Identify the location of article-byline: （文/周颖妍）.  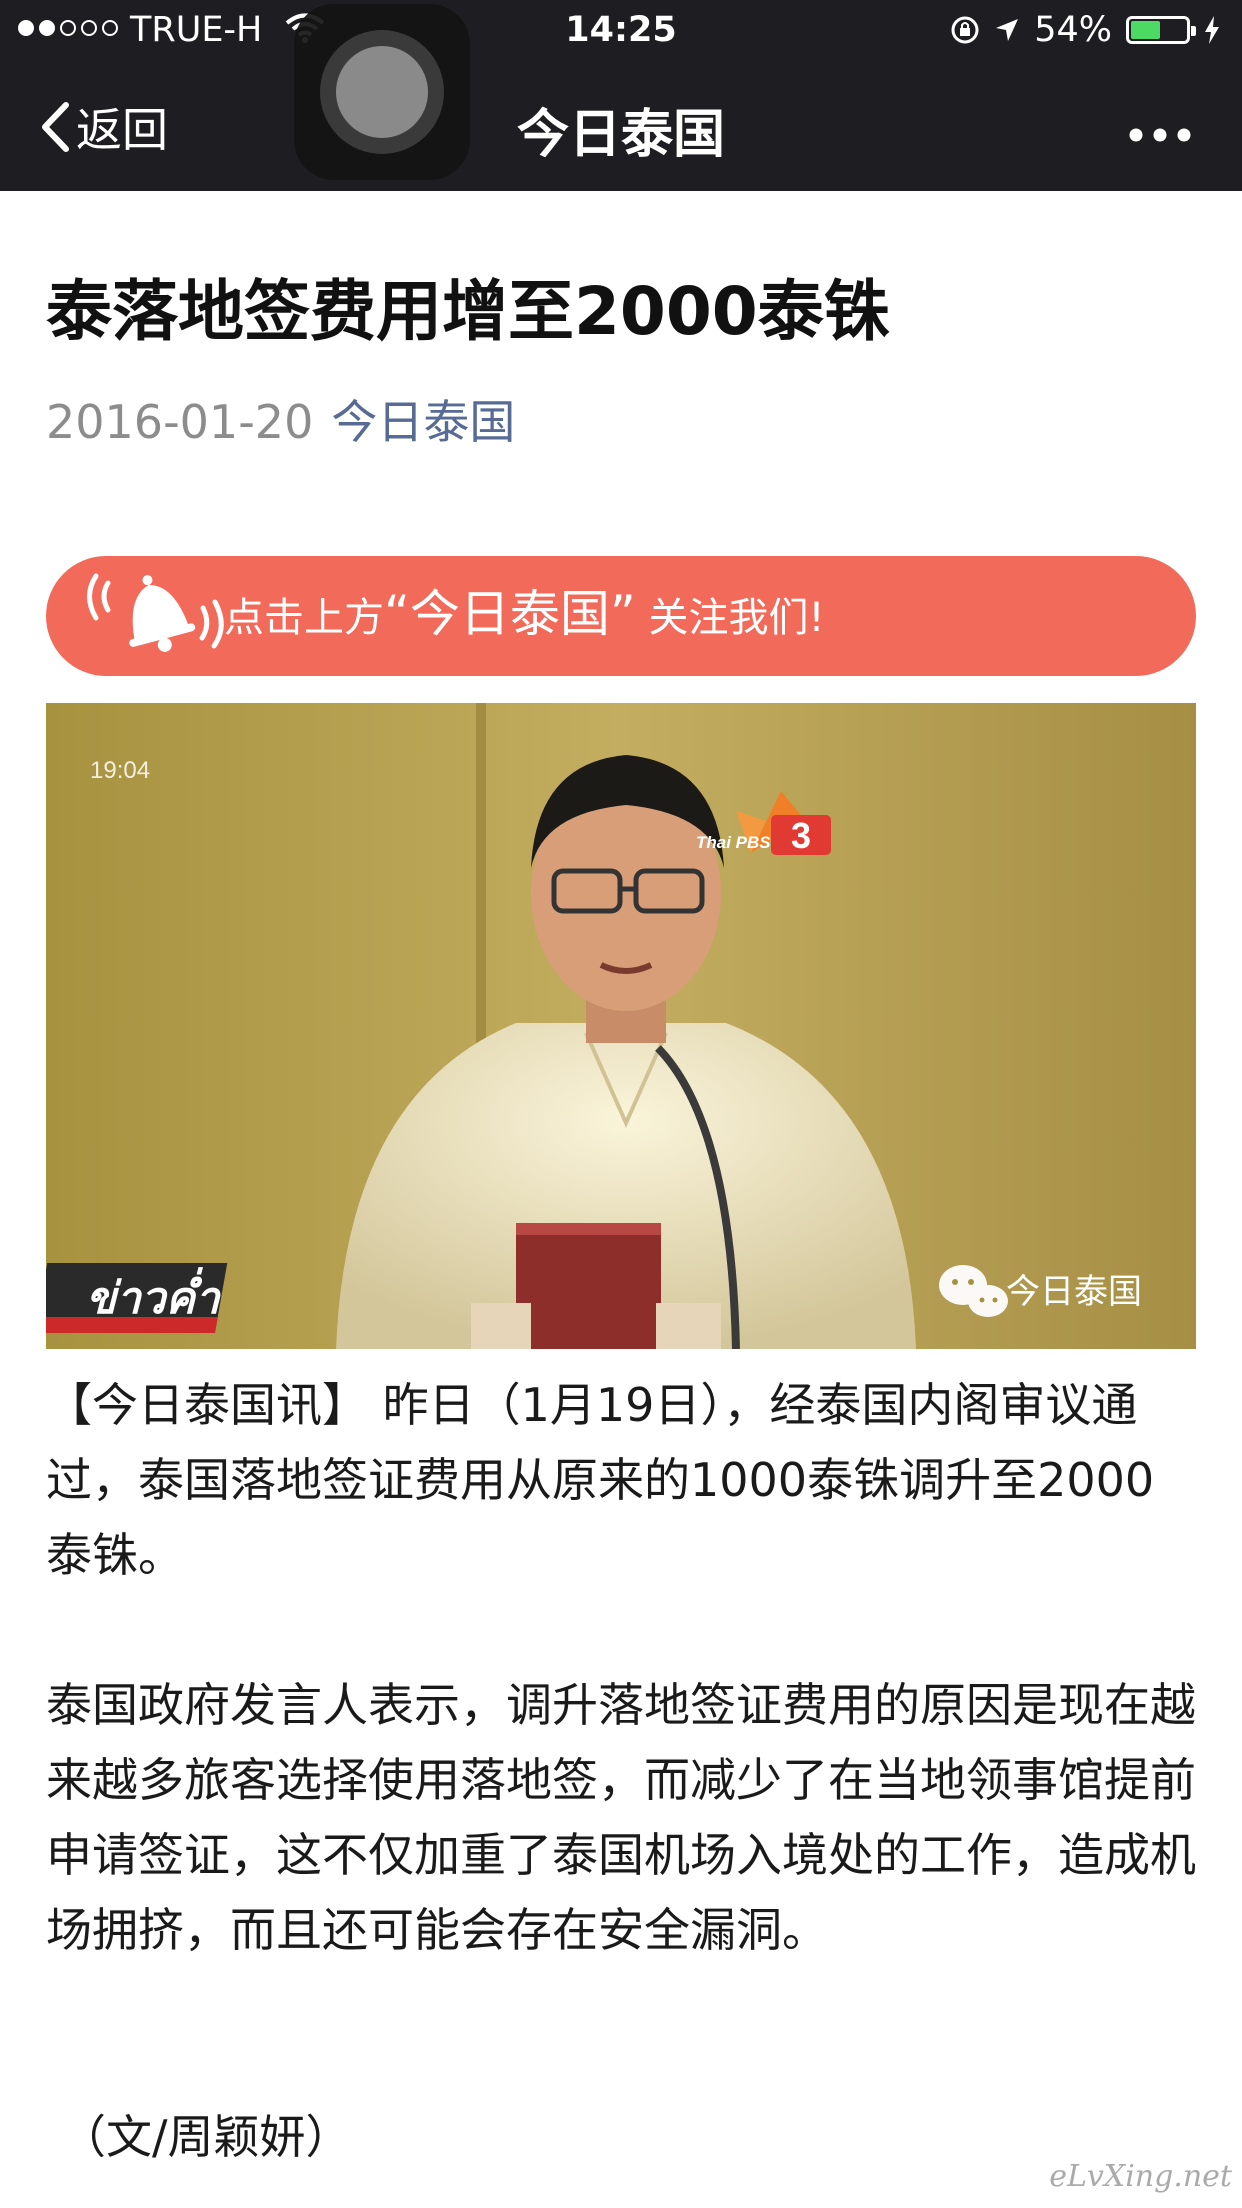
(206, 2137).